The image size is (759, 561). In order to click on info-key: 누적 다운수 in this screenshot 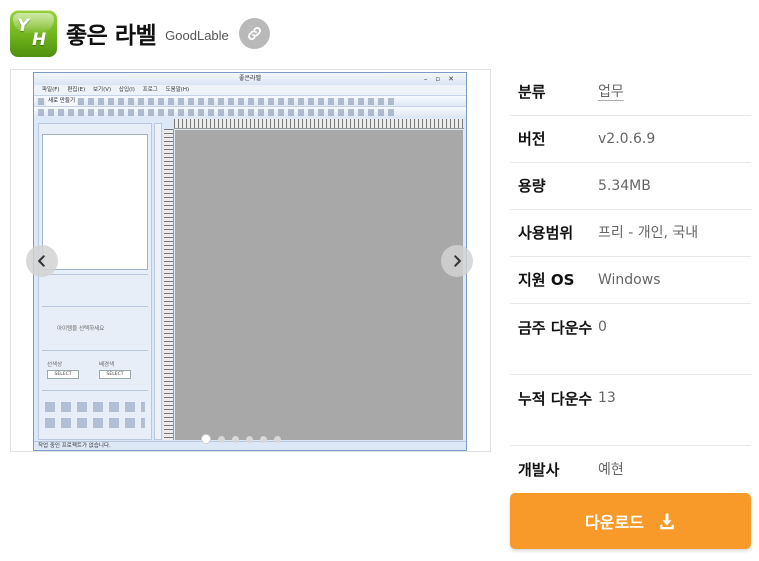, I will do `click(555, 399)`.